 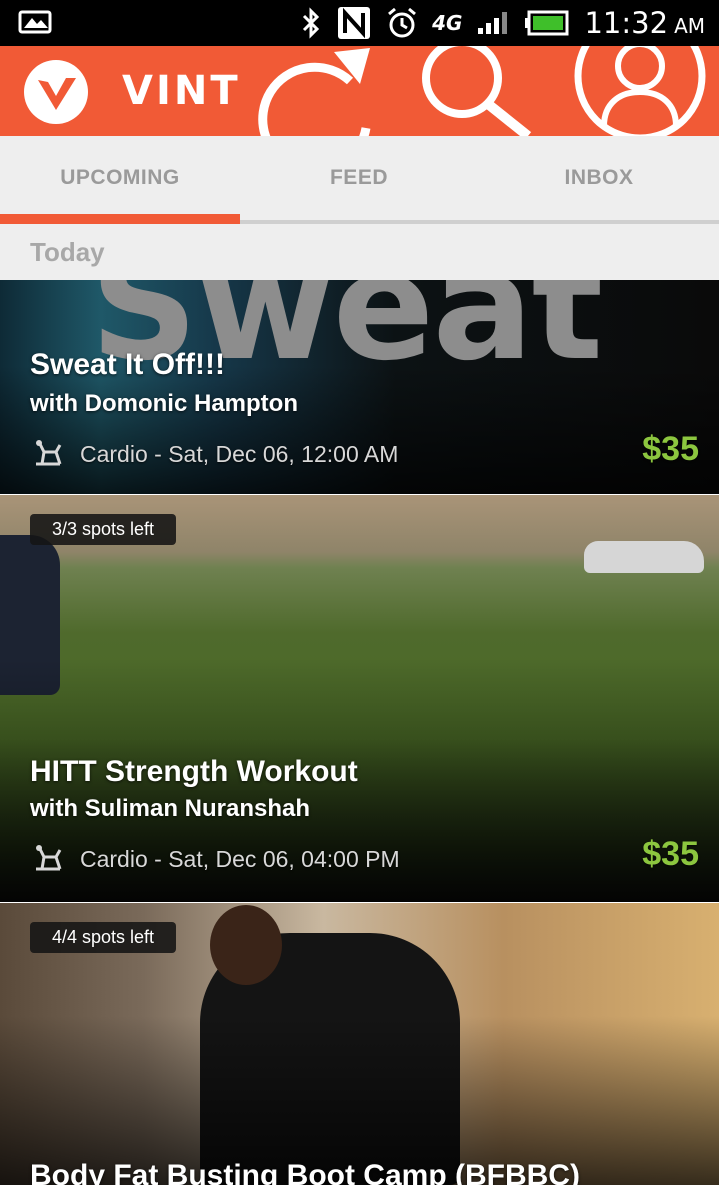 I want to click on search-icon, so click(x=477, y=91).